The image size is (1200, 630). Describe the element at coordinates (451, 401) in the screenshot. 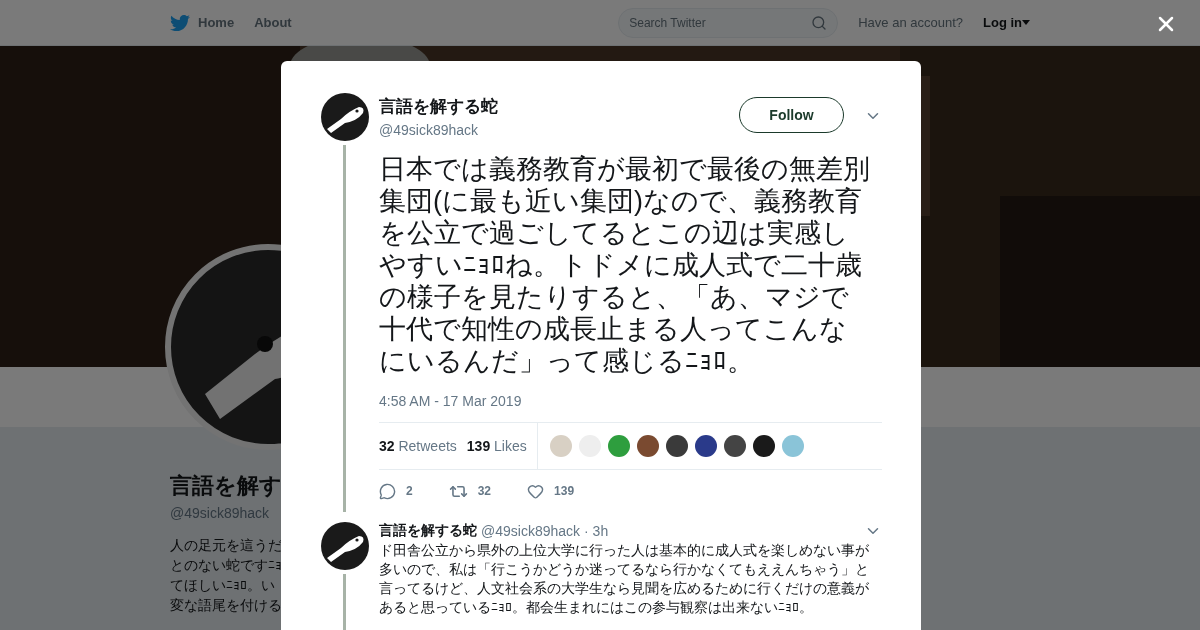

I see `tweet-timestamp: 4:58 AM - 17 Mar 2019` at that location.